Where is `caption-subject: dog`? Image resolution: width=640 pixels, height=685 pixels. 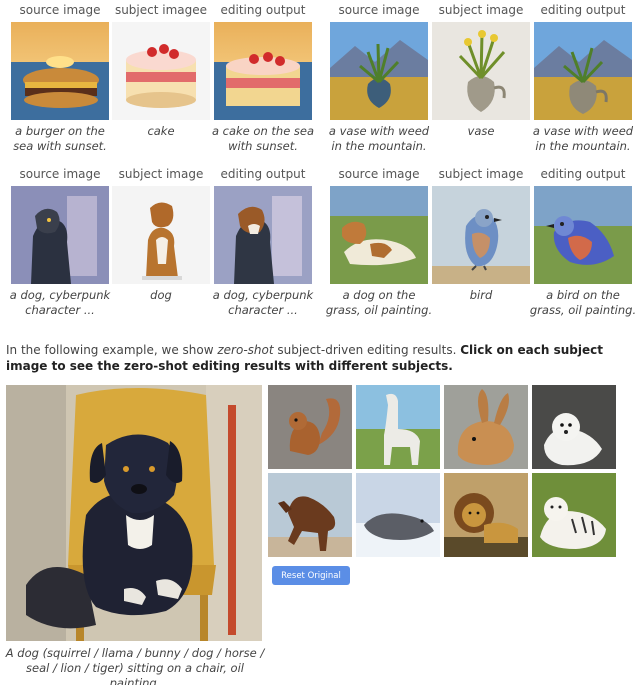
caption-subject: dog is located at coordinates (161, 295).